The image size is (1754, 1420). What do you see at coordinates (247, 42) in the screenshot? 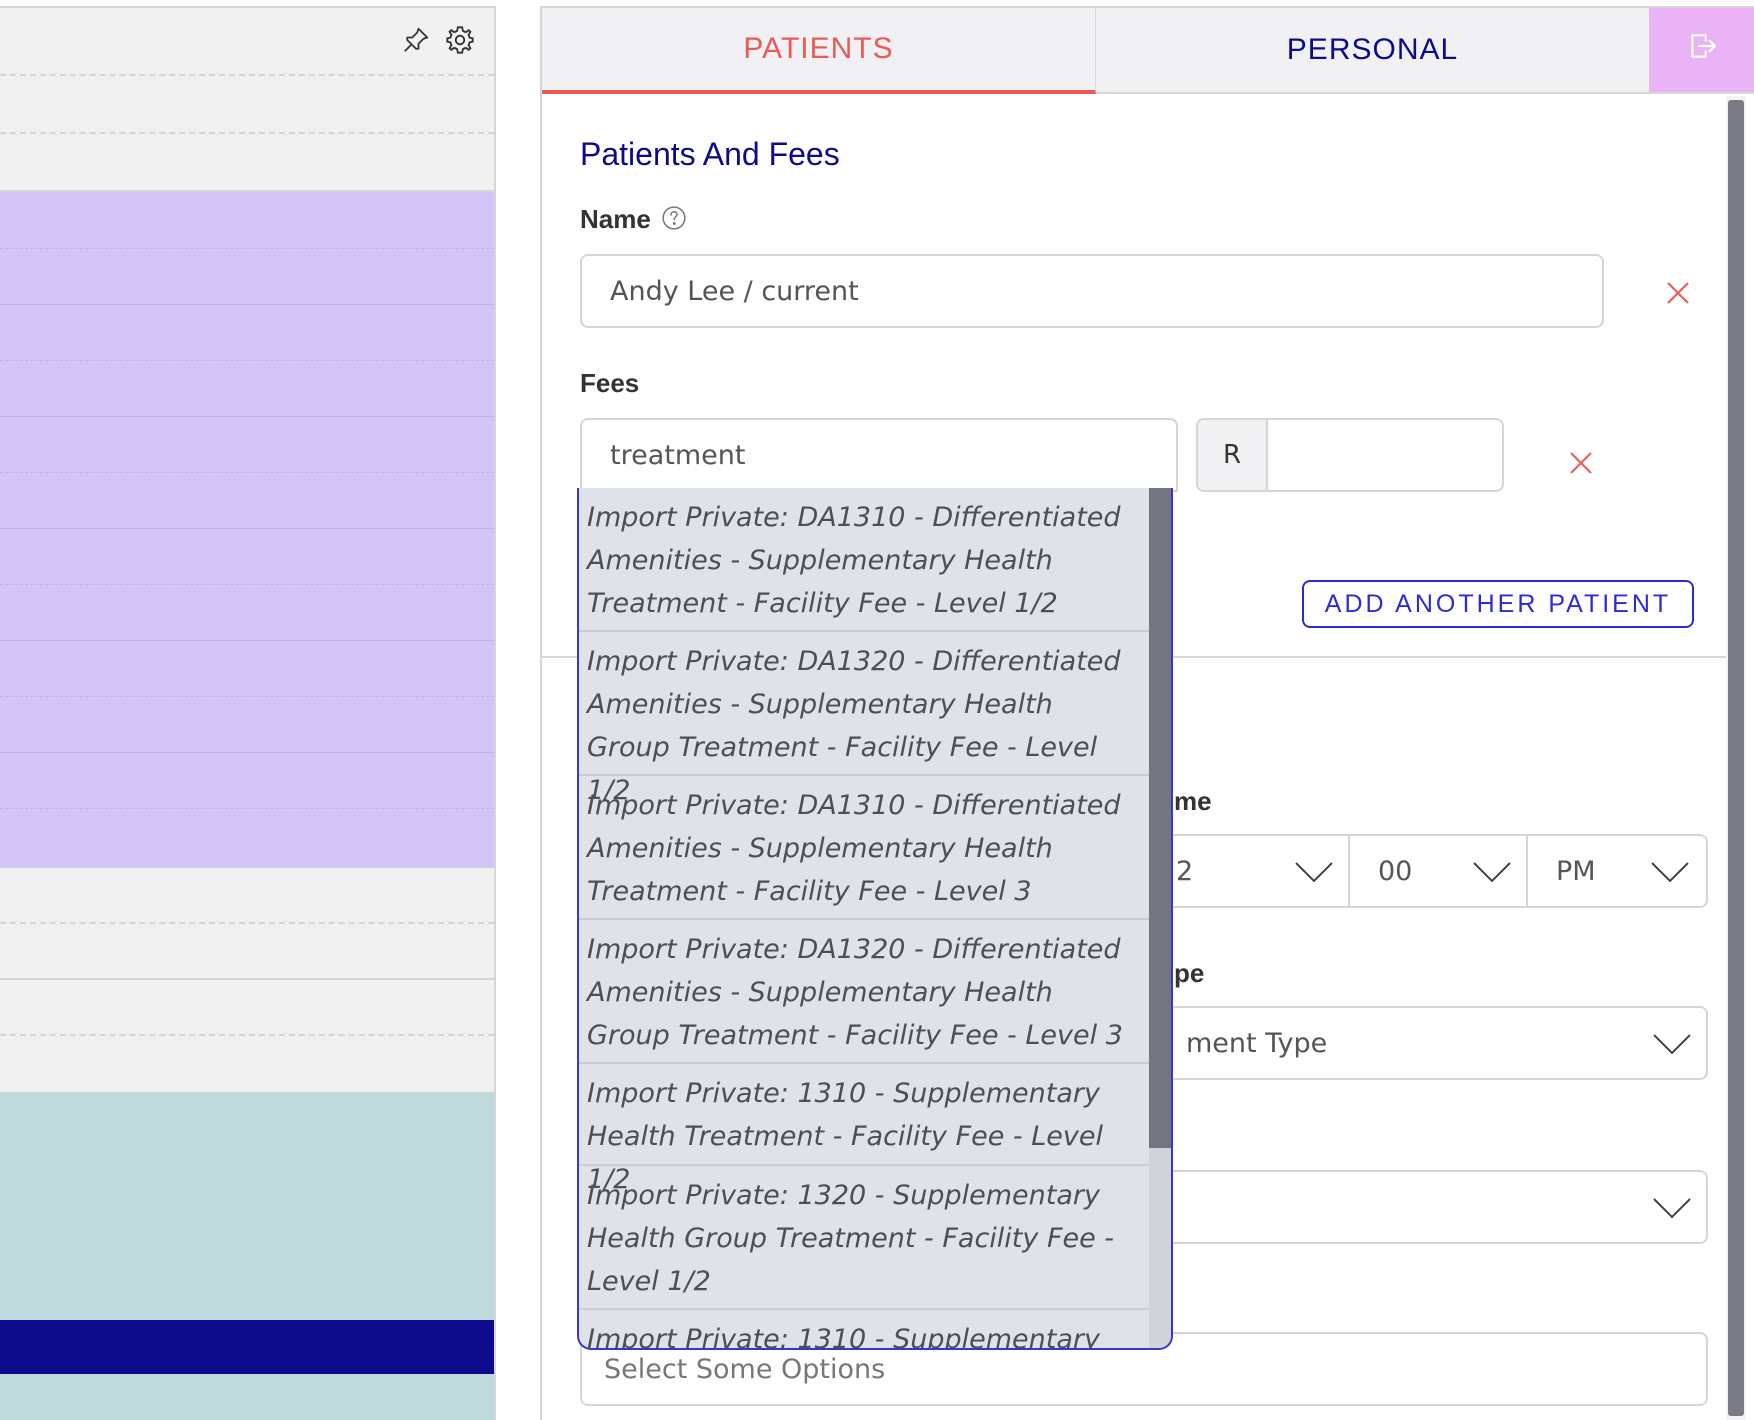
I see `calendar-header` at bounding box center [247, 42].